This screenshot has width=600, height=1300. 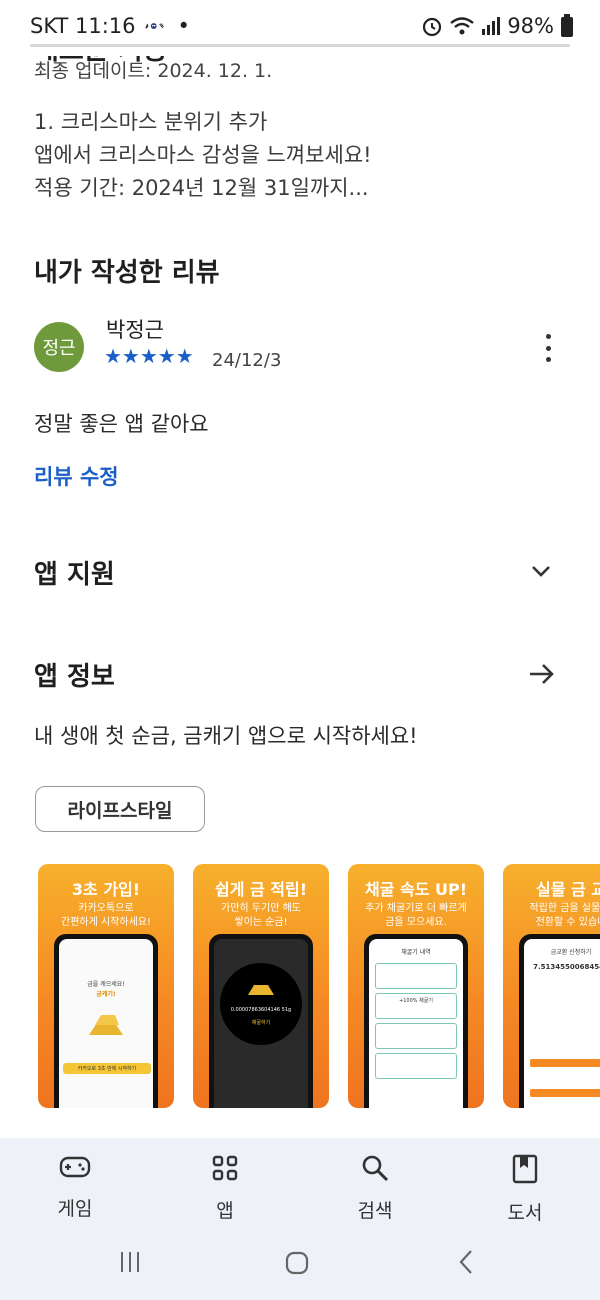 What do you see at coordinates (375, 1211) in the screenshot?
I see `nav-label: 검색` at bounding box center [375, 1211].